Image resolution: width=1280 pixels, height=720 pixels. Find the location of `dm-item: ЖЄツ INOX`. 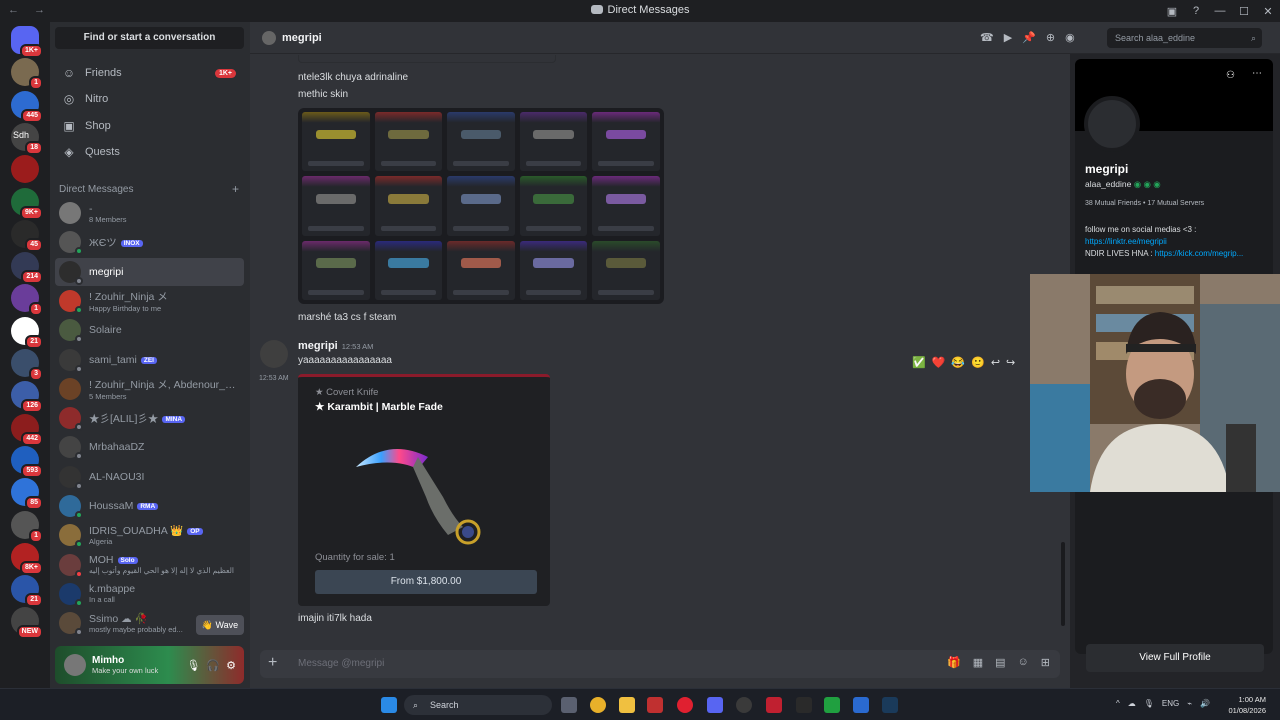

dm-item: ЖЄツ INOX is located at coordinates (149, 242).